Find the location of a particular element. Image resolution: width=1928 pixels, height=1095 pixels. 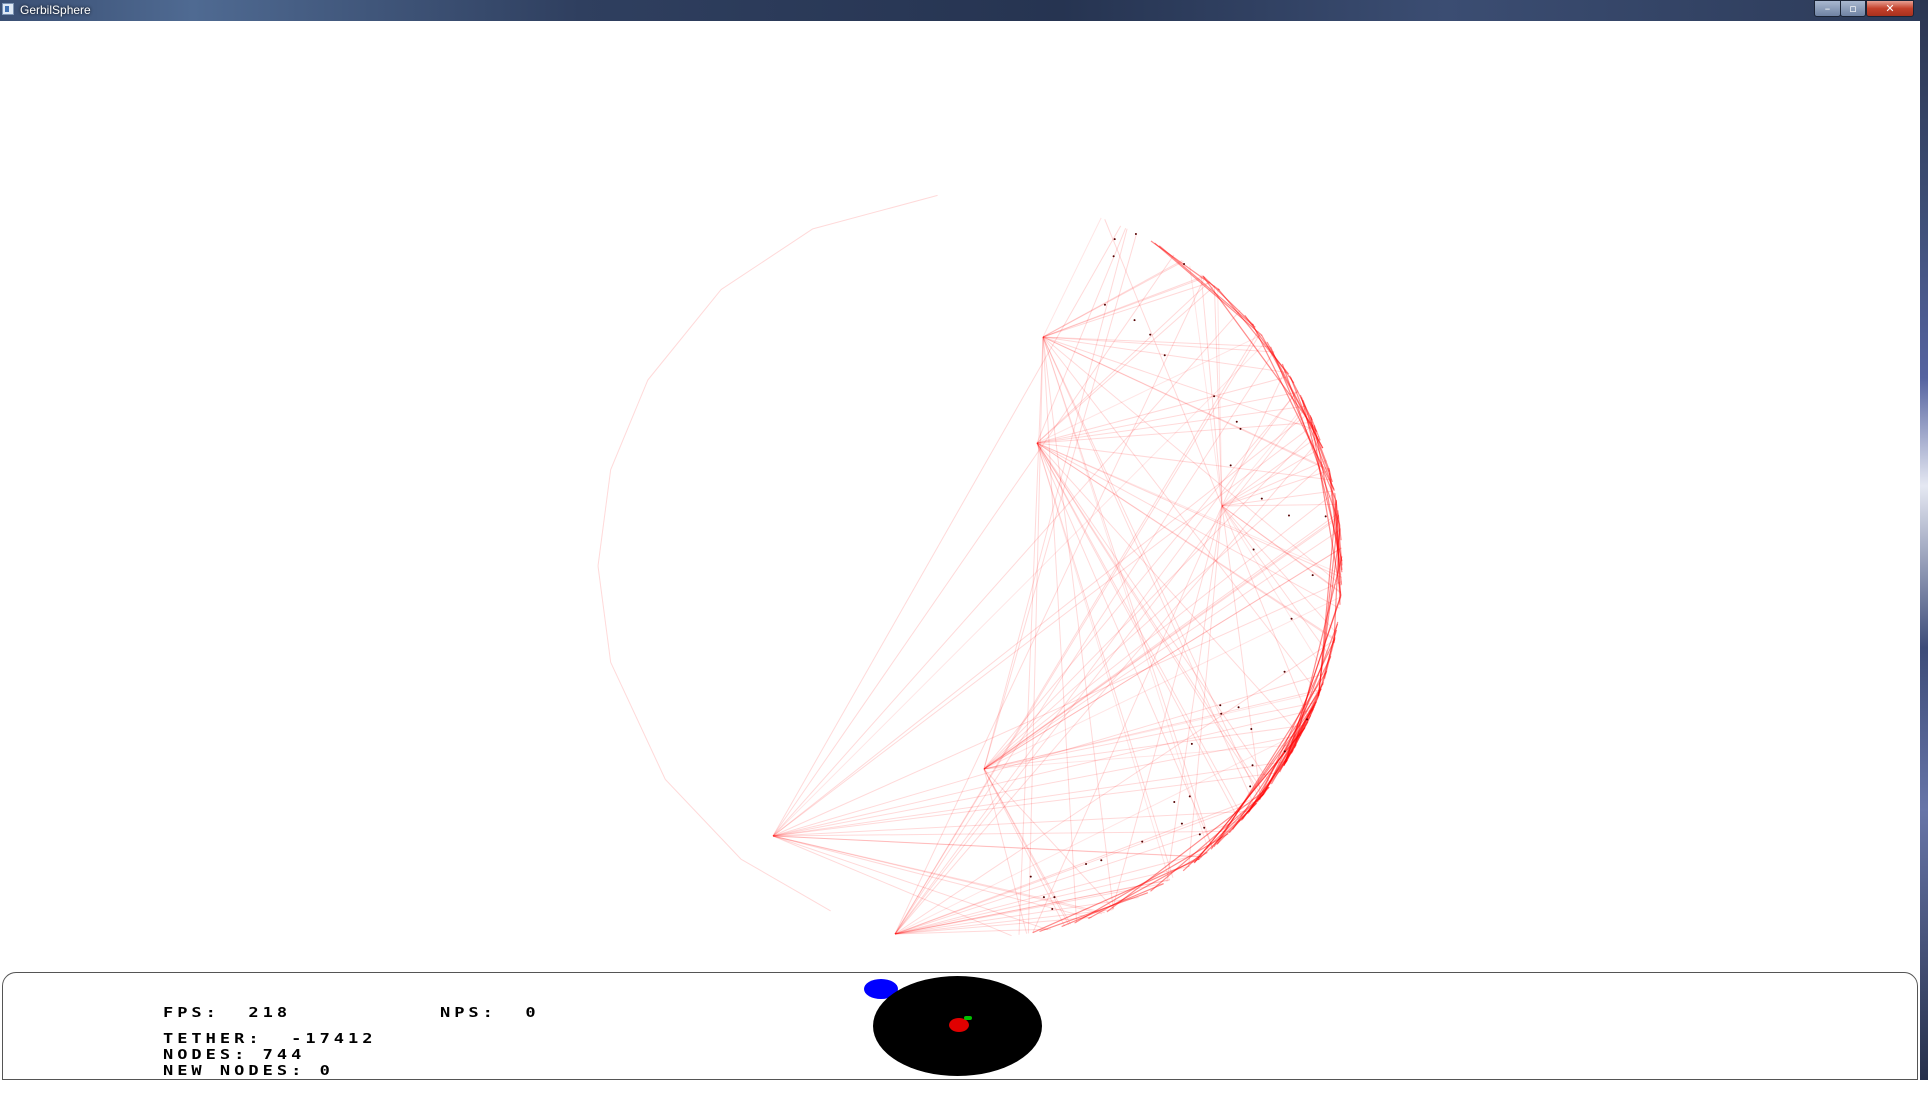

minimap-radar is located at coordinates (957, 1026).